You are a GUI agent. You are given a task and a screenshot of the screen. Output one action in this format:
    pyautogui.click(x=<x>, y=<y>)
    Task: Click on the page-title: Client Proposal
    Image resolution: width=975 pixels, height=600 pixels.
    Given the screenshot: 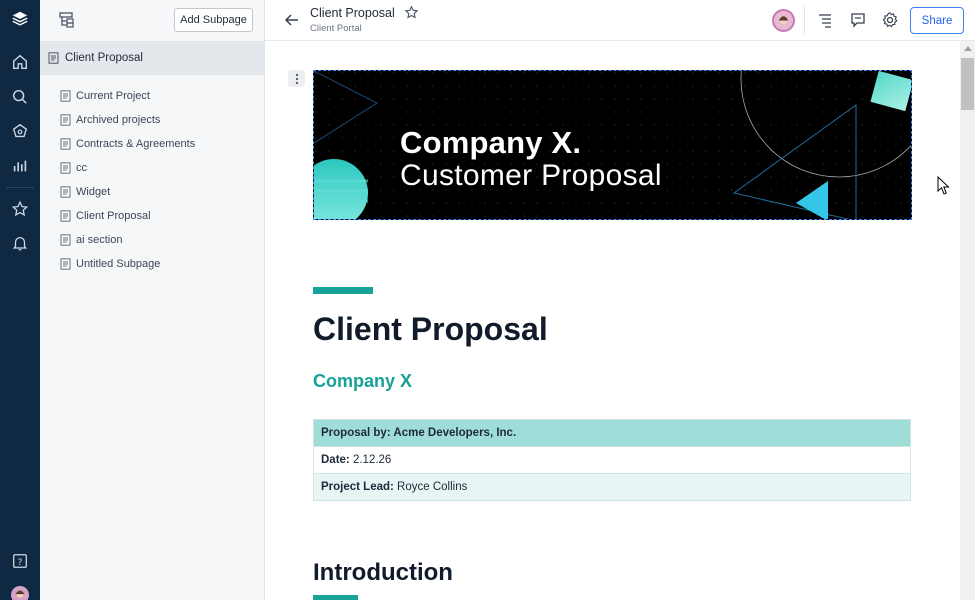 What is the action you would take?
    pyautogui.click(x=352, y=13)
    